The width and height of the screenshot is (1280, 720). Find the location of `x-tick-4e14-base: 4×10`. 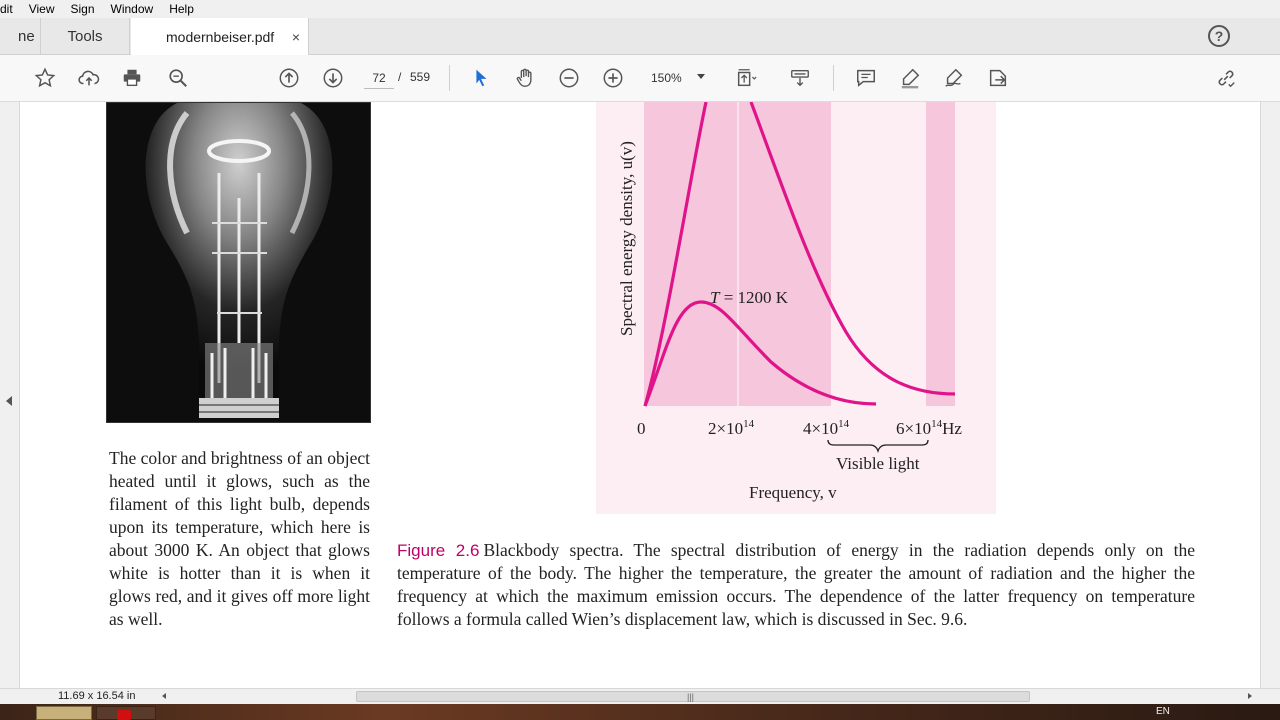

x-tick-4e14-base: 4×10 is located at coordinates (820, 428).